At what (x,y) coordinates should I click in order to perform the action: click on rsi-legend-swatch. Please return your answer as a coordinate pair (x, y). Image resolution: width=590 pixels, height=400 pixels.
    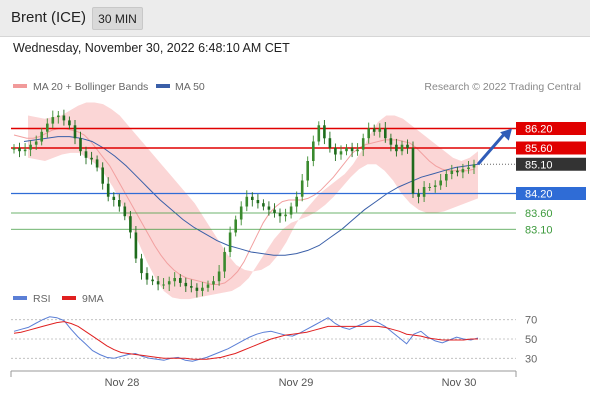
    Looking at the image, I should click on (20, 298).